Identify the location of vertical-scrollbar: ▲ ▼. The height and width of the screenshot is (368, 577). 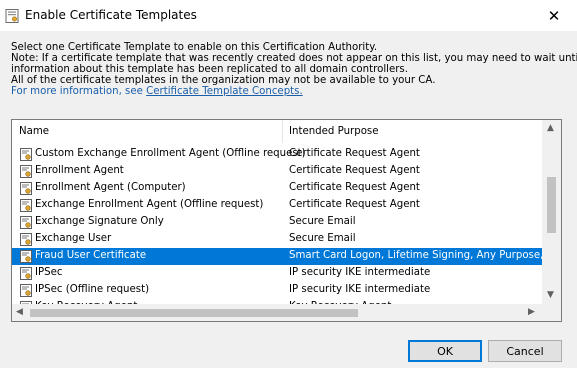
(551, 212).